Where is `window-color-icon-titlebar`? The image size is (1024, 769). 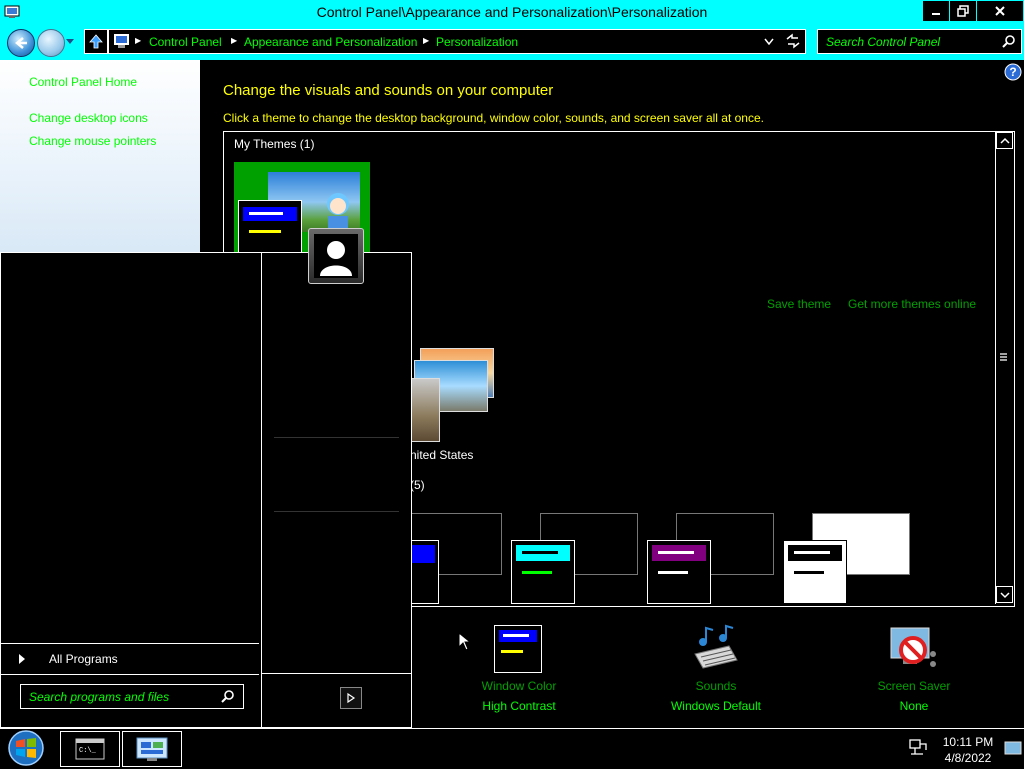
window-color-icon-titlebar is located at coordinates (518, 636).